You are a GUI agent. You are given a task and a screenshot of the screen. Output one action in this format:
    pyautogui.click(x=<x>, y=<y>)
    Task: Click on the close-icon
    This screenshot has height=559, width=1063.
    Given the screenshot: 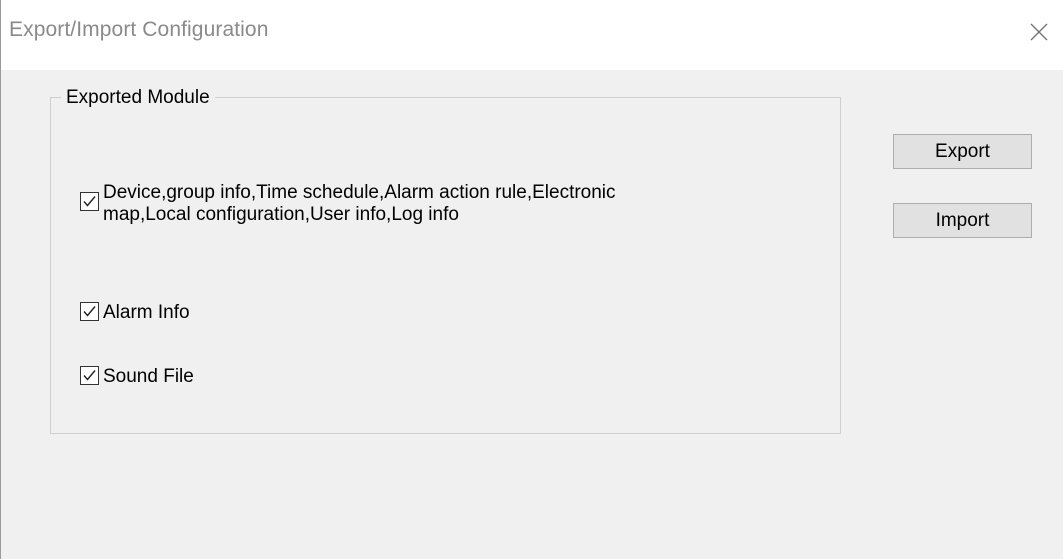 What is the action you would take?
    pyautogui.click(x=1039, y=32)
    